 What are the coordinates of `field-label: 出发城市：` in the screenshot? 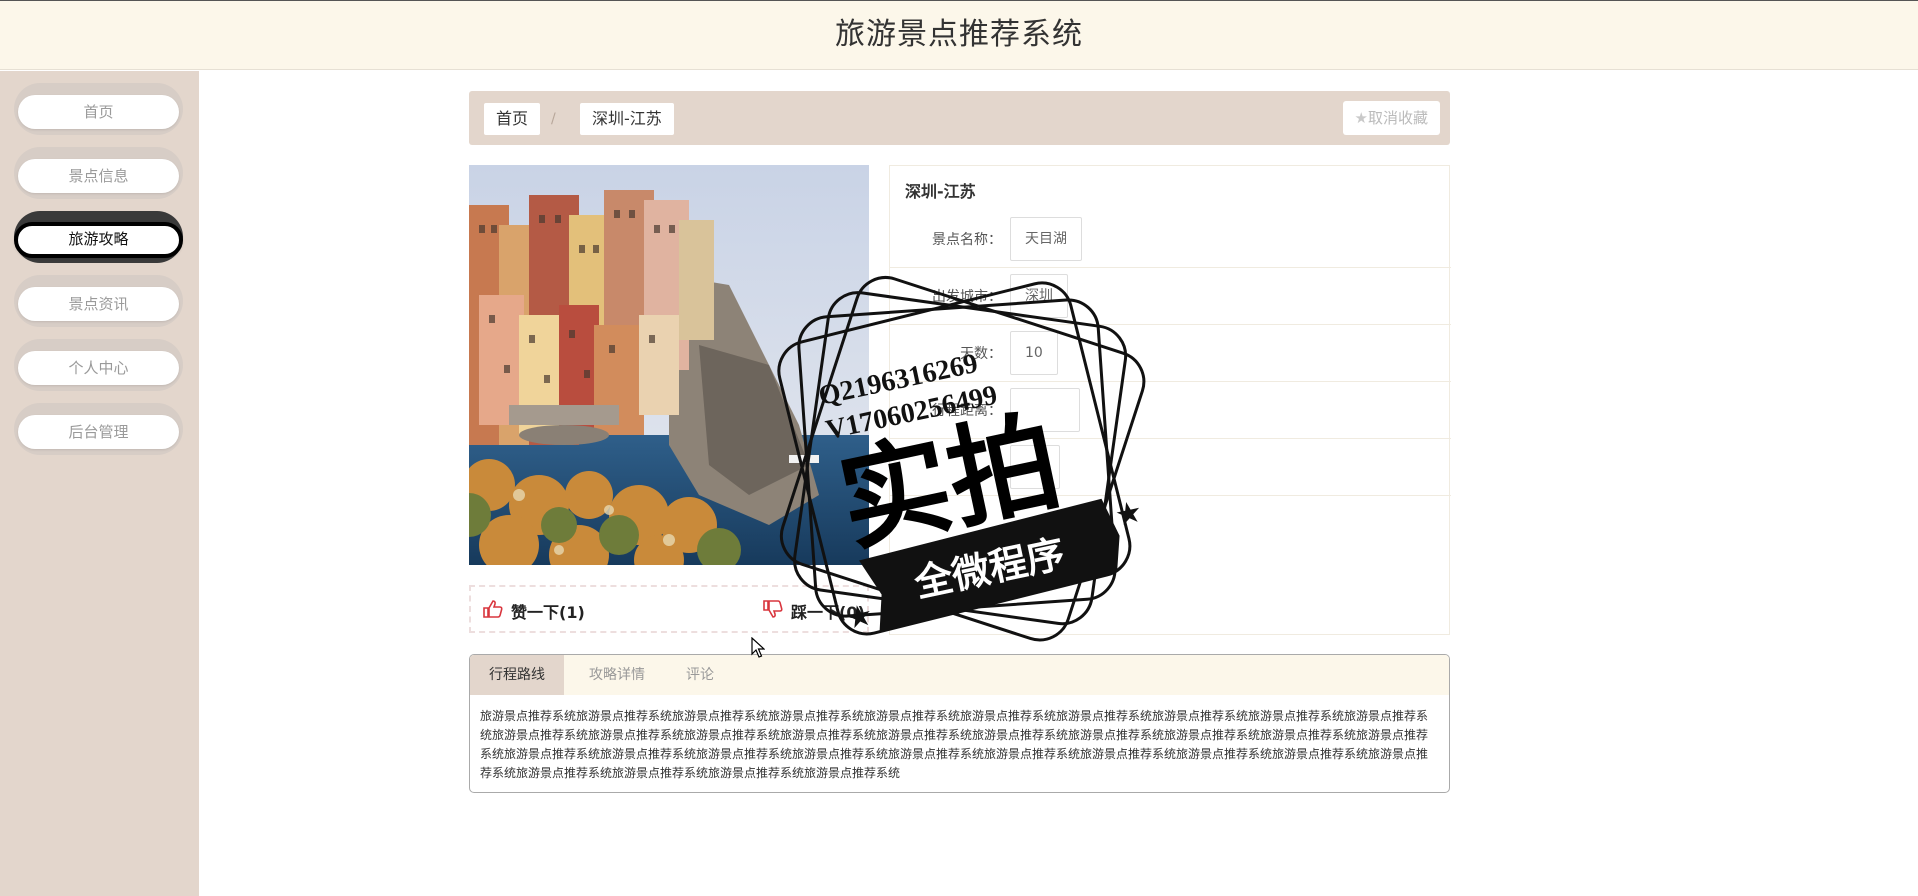 It's located at (967, 297).